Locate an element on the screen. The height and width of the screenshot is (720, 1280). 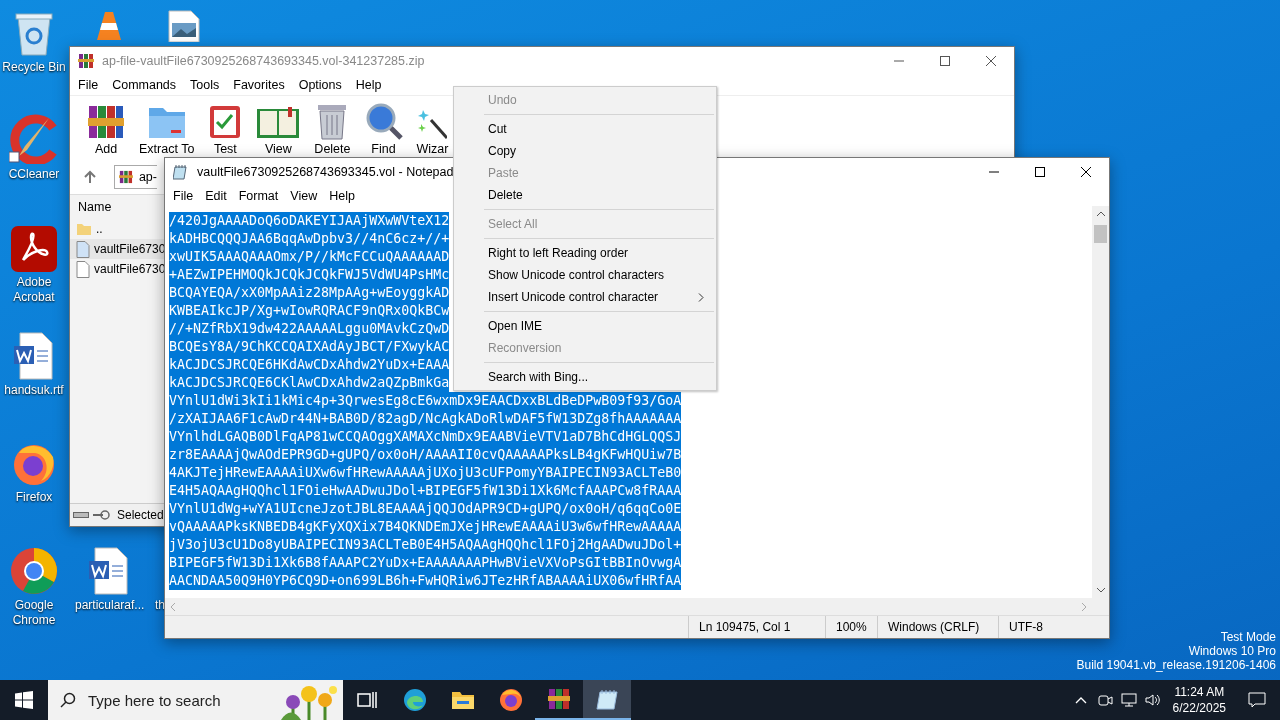
system-notice-text: Test Mode is located at coordinates (1248, 637).